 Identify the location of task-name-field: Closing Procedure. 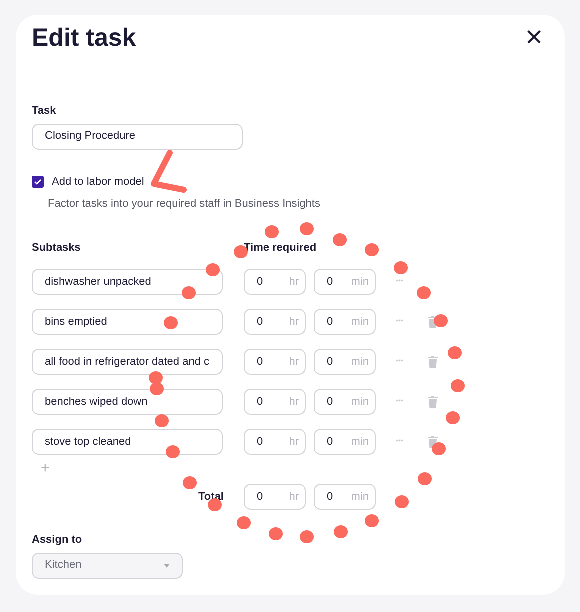
(137, 137).